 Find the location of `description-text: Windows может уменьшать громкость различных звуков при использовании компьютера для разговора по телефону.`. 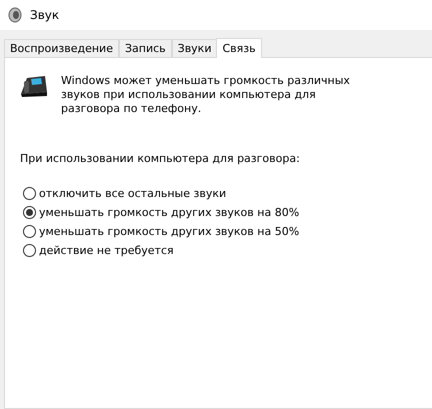

description-text: Windows может уменьшать громкость различных звуков при использовании компьютера для разговора по телефону. is located at coordinates (206, 94).